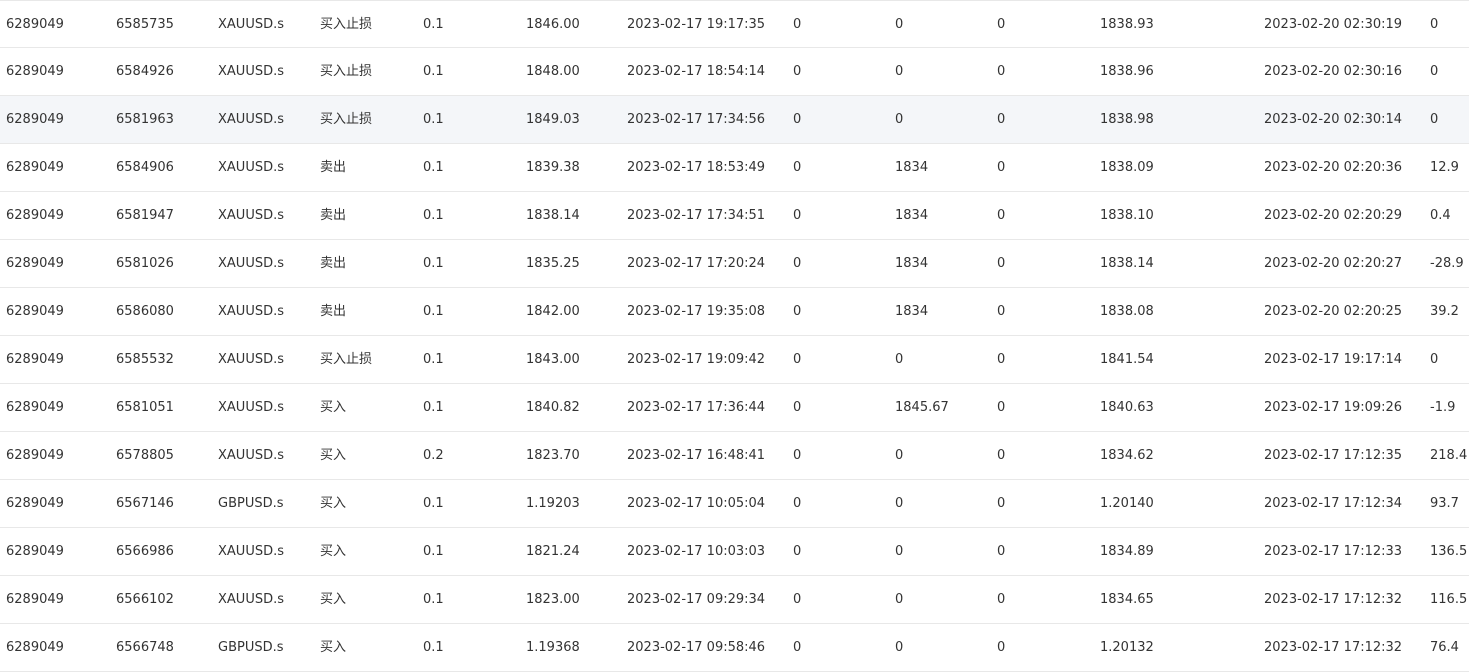 Image resolution: width=1469 pixels, height=672 pixels. What do you see at coordinates (922, 407) in the screenshot?
I see `take-profit-cell: 1845.67` at bounding box center [922, 407].